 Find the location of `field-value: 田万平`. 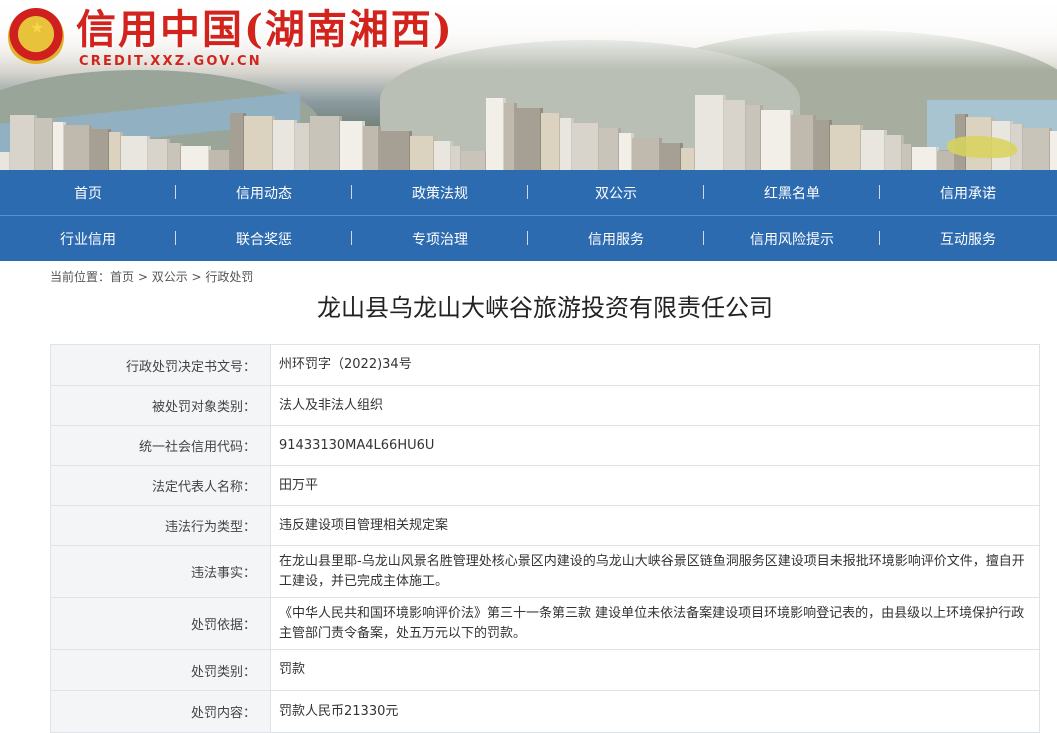

field-value: 田万平 is located at coordinates (655, 485).